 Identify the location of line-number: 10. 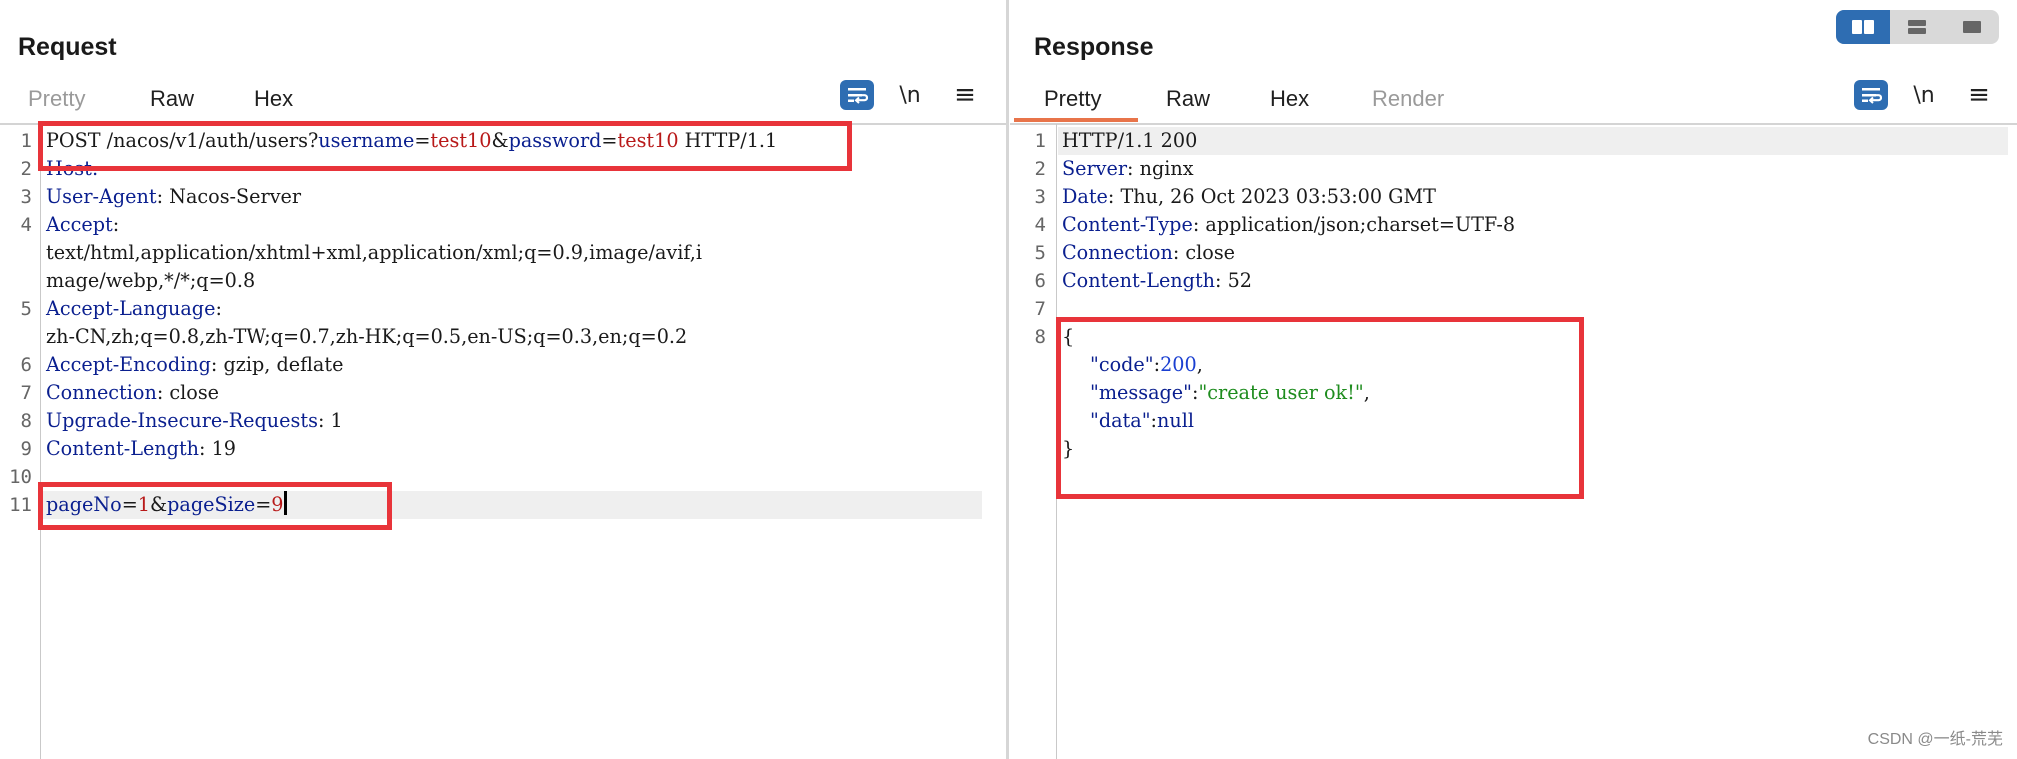
(20, 477).